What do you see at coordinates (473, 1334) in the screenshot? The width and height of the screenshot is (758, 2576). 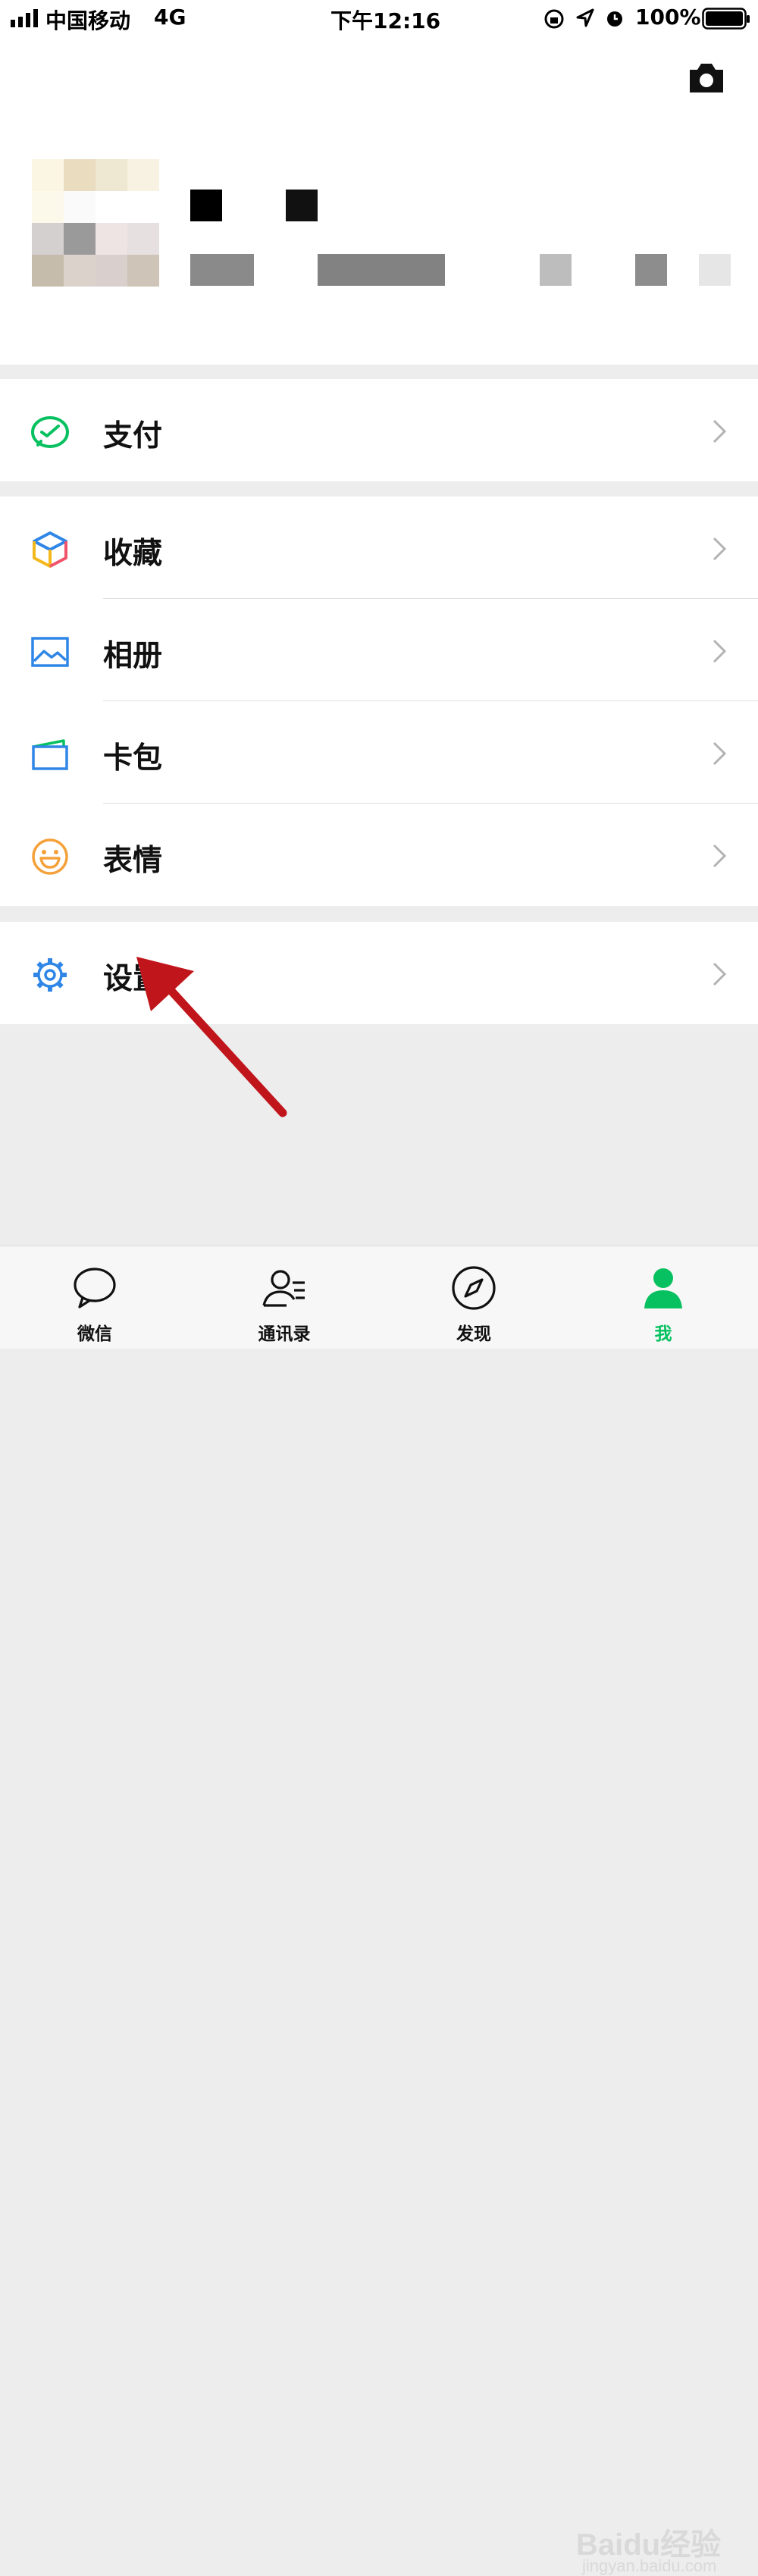 I see `tab-label-discover: 发现` at bounding box center [473, 1334].